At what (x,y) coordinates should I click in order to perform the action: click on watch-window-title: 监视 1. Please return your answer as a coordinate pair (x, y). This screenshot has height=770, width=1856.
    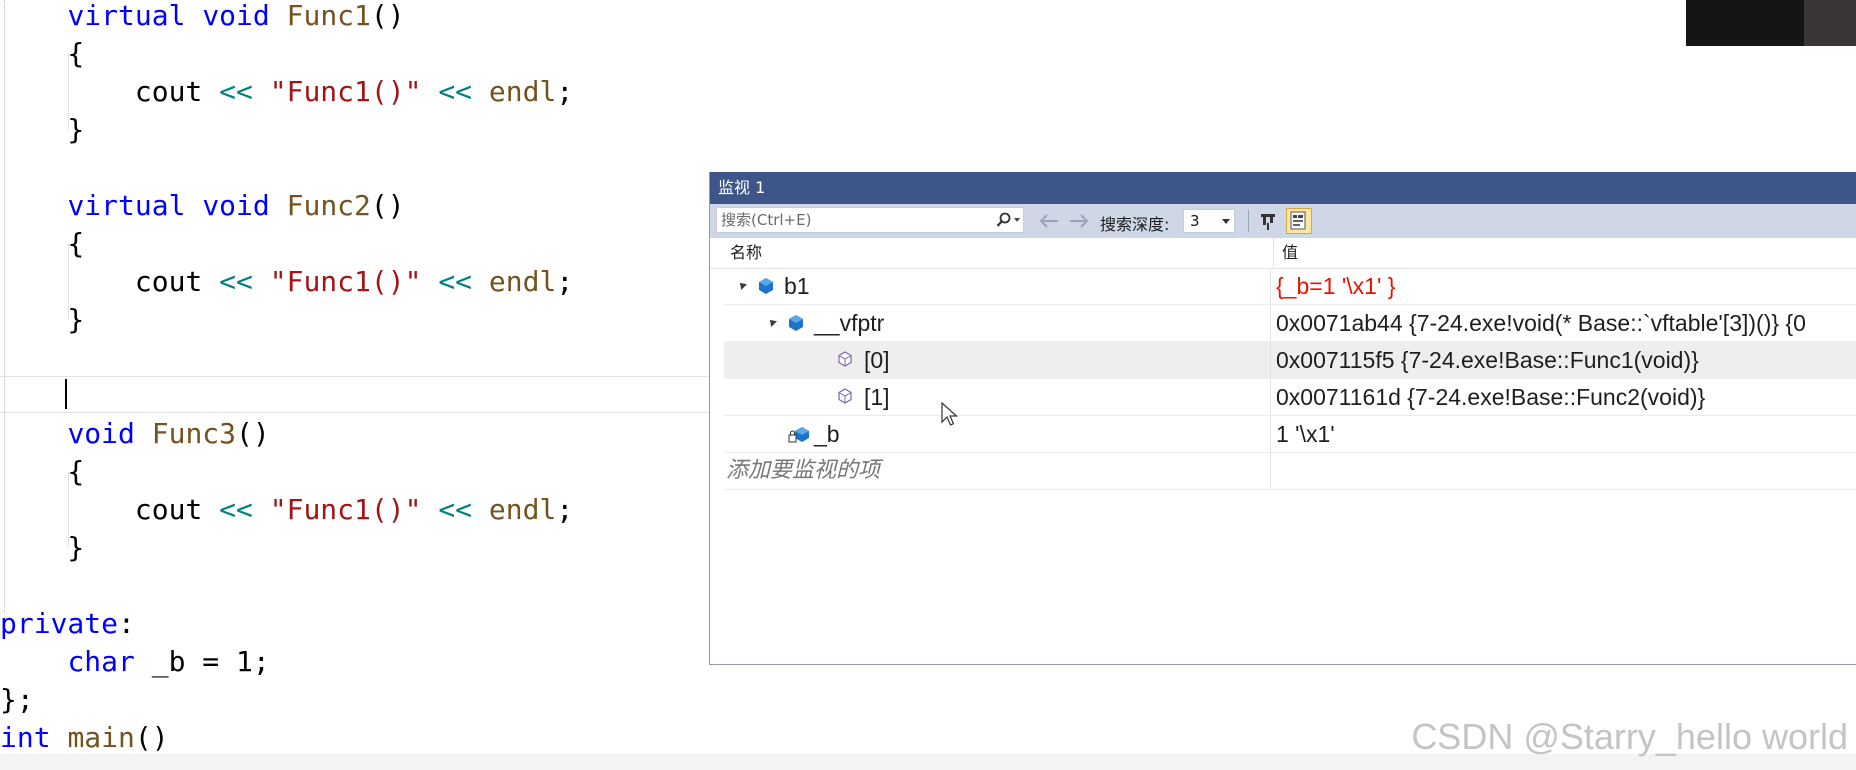
    Looking at the image, I should click on (1283, 188).